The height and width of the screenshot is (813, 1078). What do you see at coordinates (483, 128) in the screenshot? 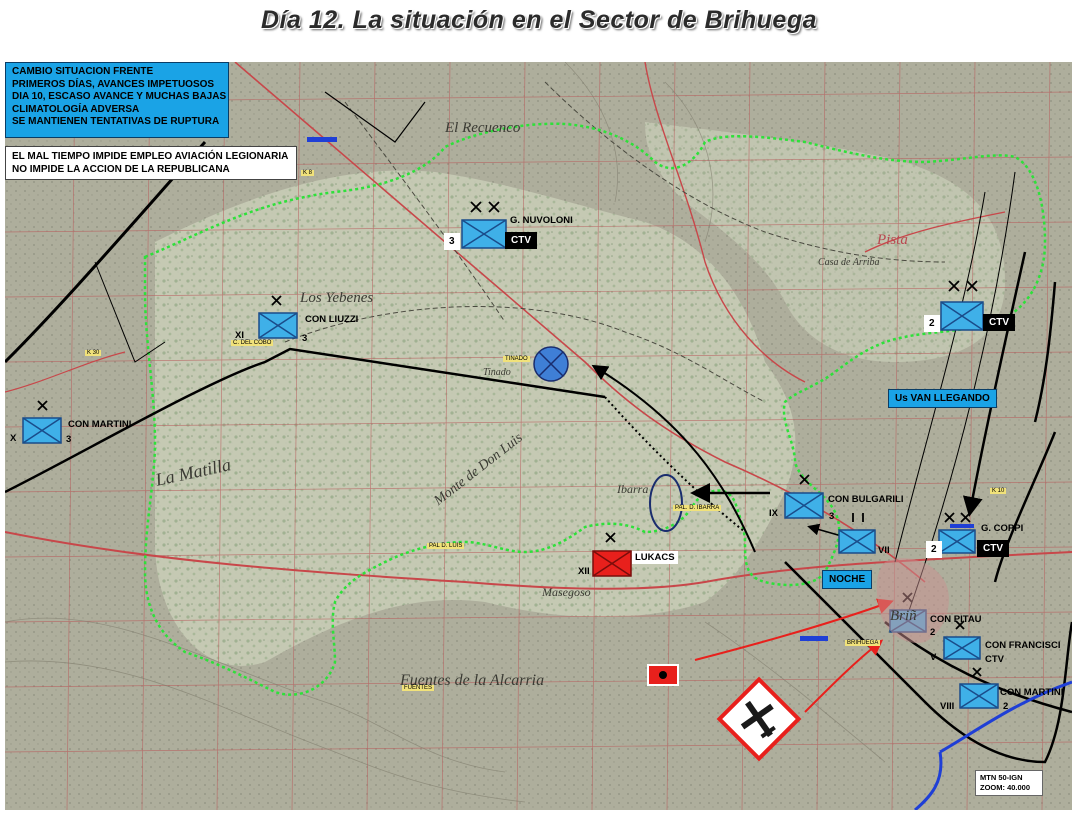
I see `place-recuenco: El Recuenco` at bounding box center [483, 128].